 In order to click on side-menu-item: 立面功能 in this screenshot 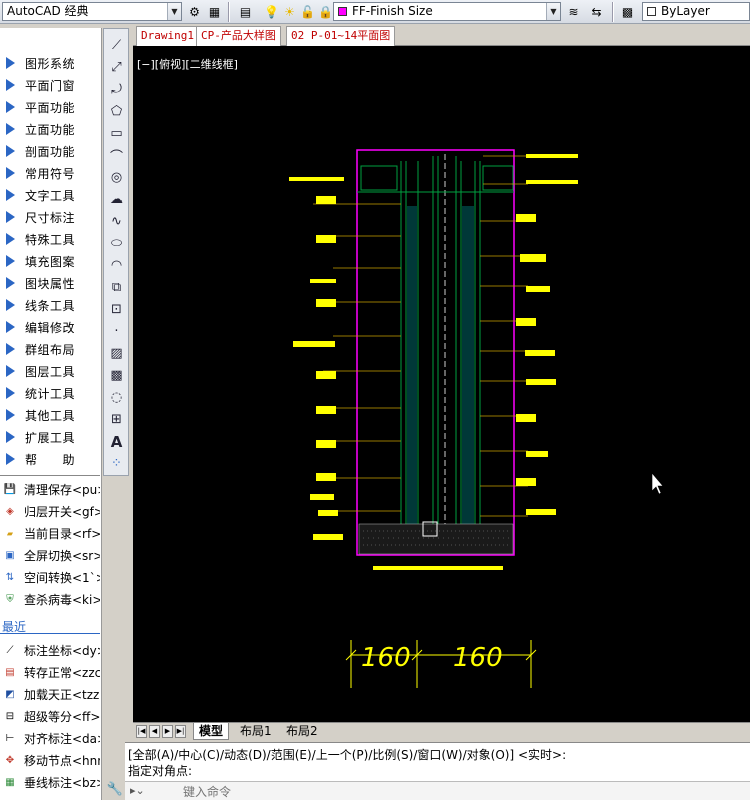, I will do `click(50, 129)`.